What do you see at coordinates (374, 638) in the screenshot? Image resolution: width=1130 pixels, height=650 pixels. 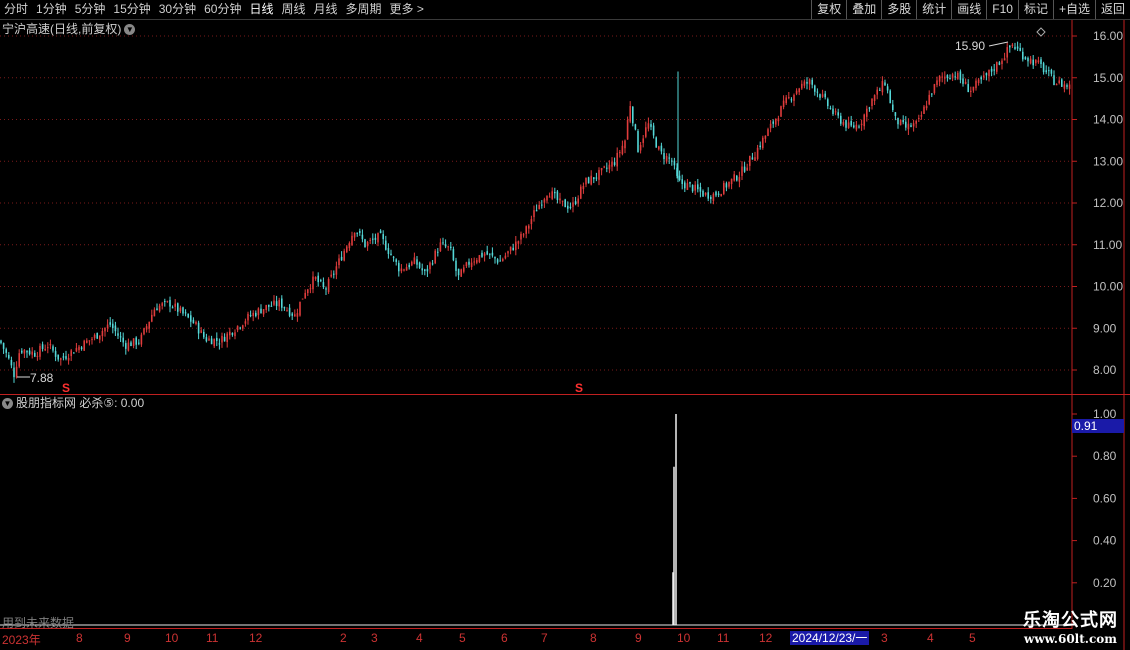 I see `date-label: 3` at bounding box center [374, 638].